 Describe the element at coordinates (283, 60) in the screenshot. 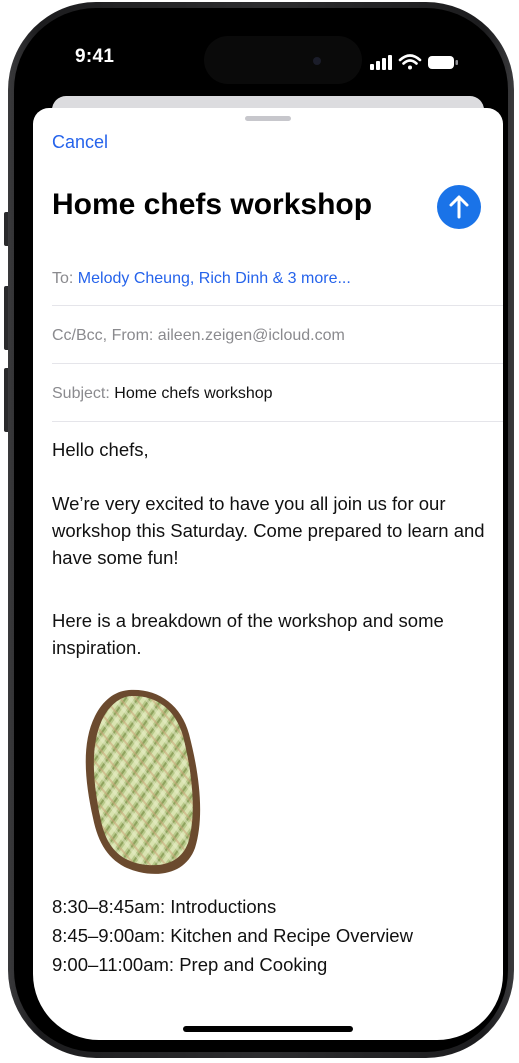

I see `dynamic-island` at that location.